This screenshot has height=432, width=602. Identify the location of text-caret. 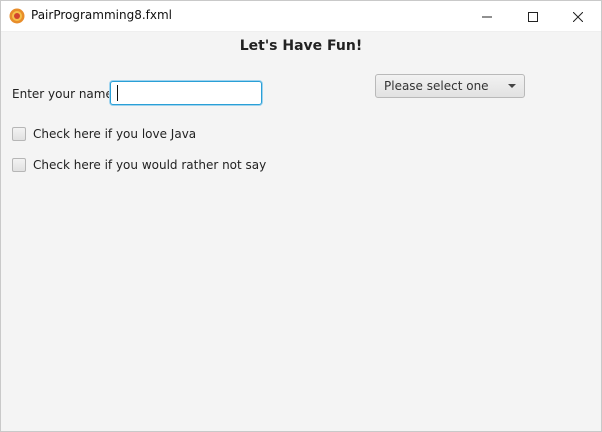
(117, 93).